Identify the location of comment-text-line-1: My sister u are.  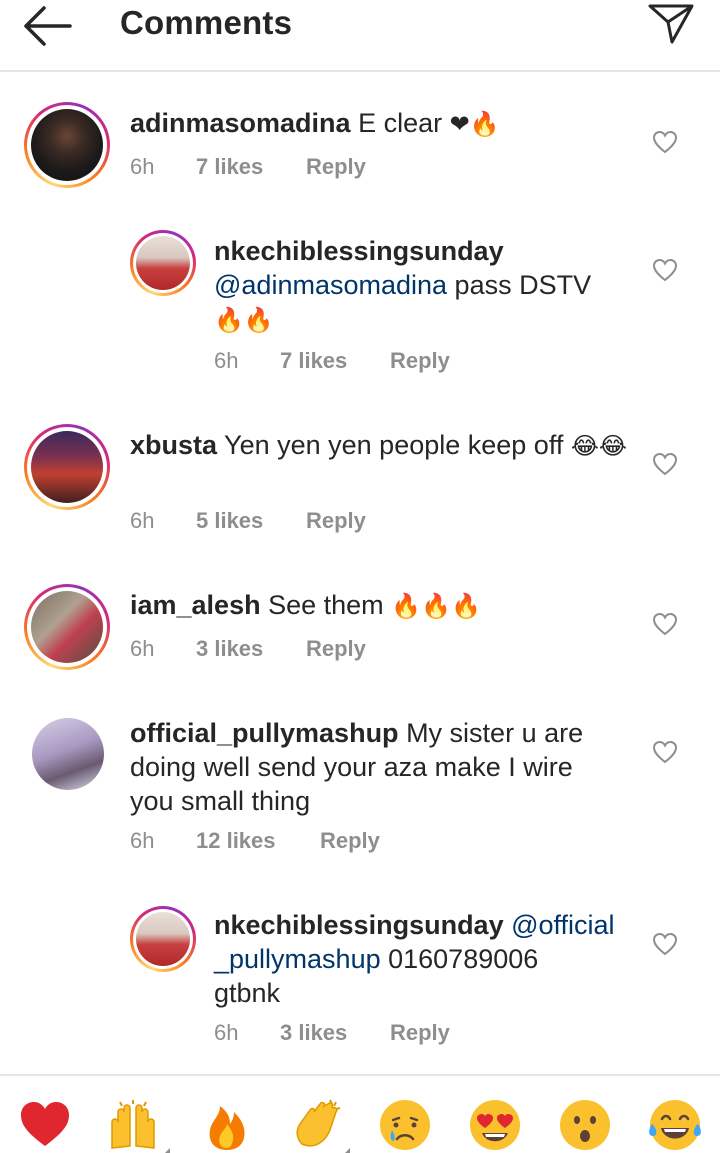
(491, 733).